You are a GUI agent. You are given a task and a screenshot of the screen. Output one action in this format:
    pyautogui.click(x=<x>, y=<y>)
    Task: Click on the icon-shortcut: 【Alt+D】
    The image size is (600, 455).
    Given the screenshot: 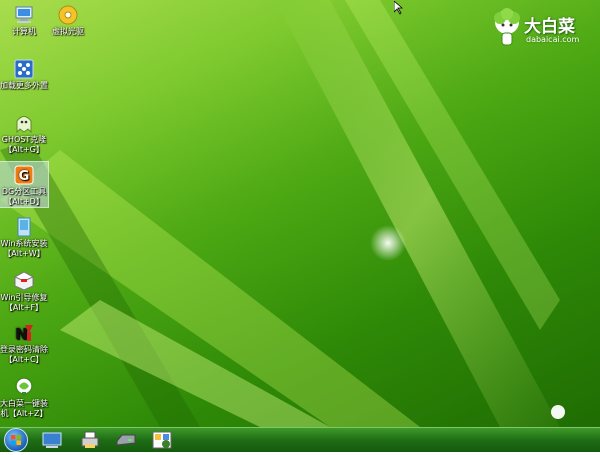 What is the action you would take?
    pyautogui.click(x=24, y=201)
    